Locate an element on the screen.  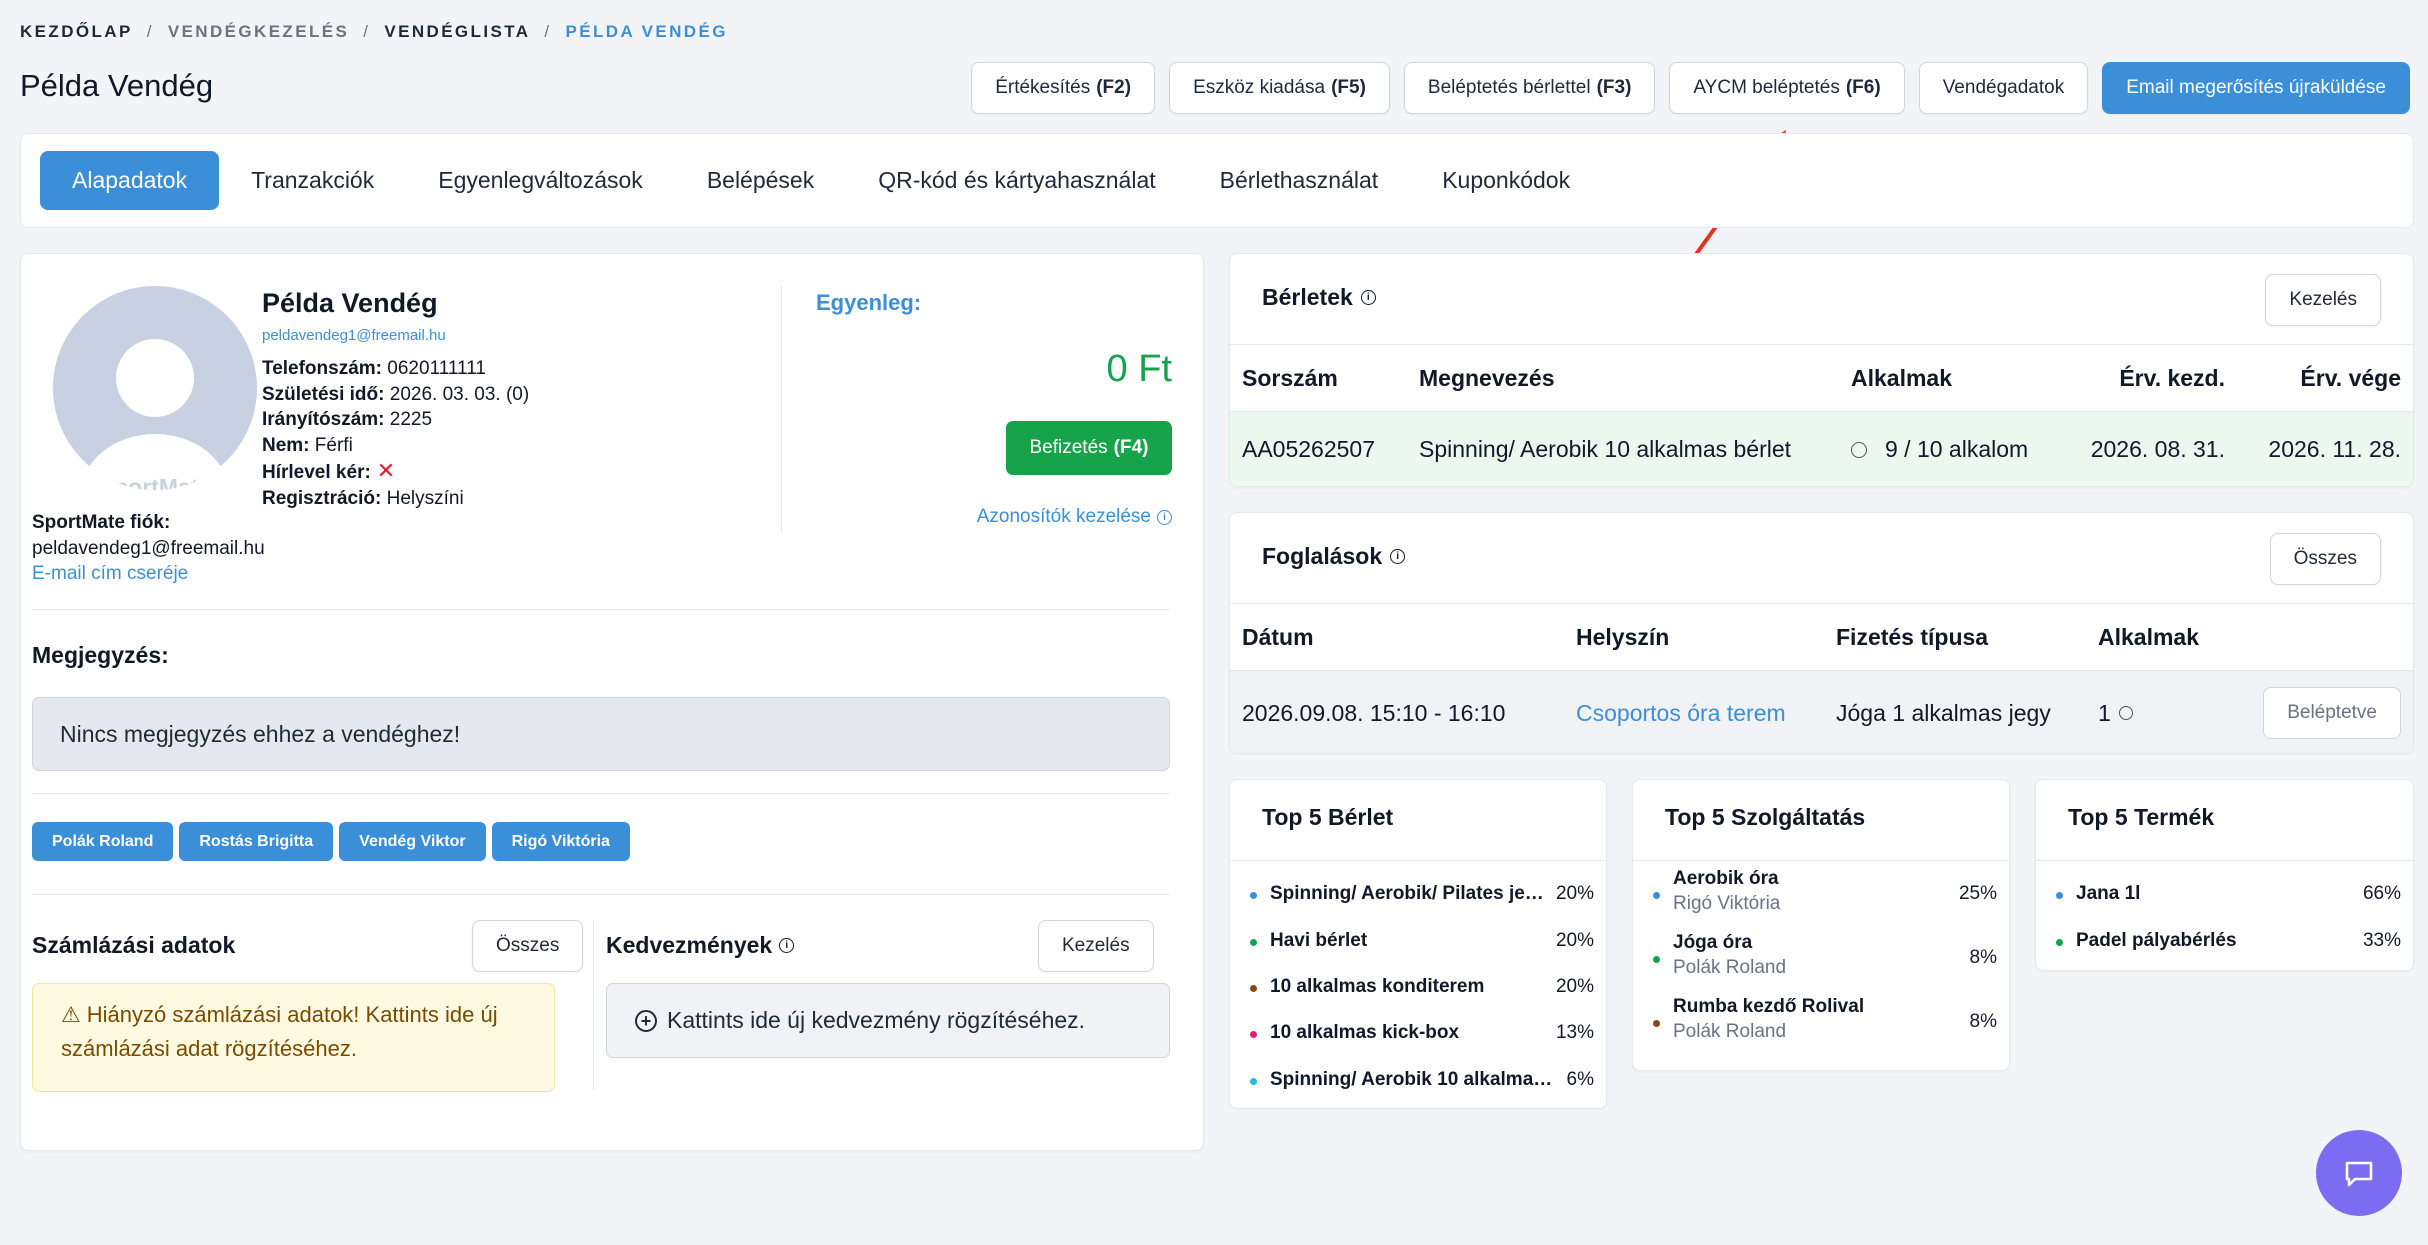
bookings-all-button: Összes is located at coordinates (2325, 559).